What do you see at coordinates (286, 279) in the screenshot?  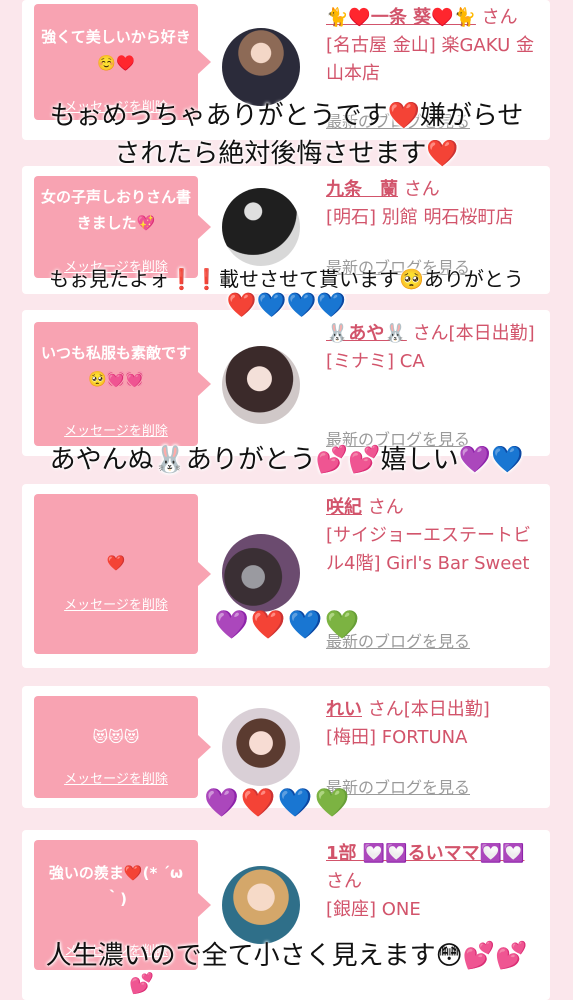 I see `overlay-caption: もぉ見たよォ❗️❗️載せさせて貰います🥺ありがとう` at bounding box center [286, 279].